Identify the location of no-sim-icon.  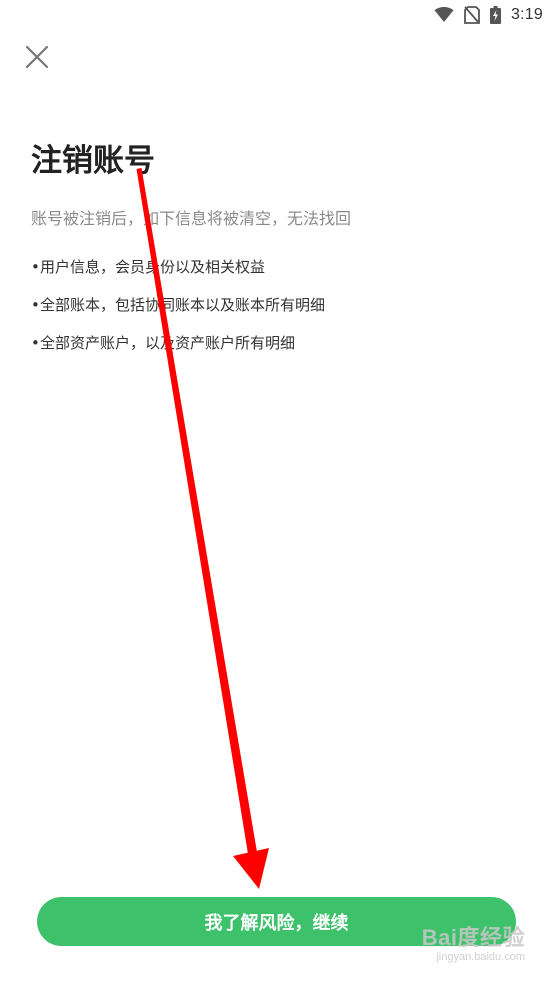
(472, 15).